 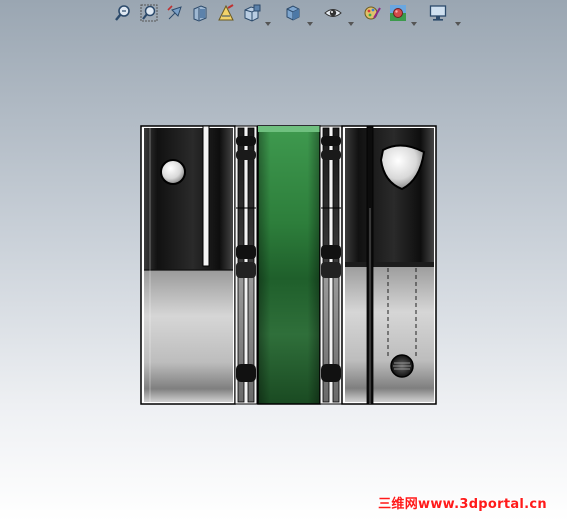 I want to click on zoom-to-fit-icon, so click(x=123, y=15).